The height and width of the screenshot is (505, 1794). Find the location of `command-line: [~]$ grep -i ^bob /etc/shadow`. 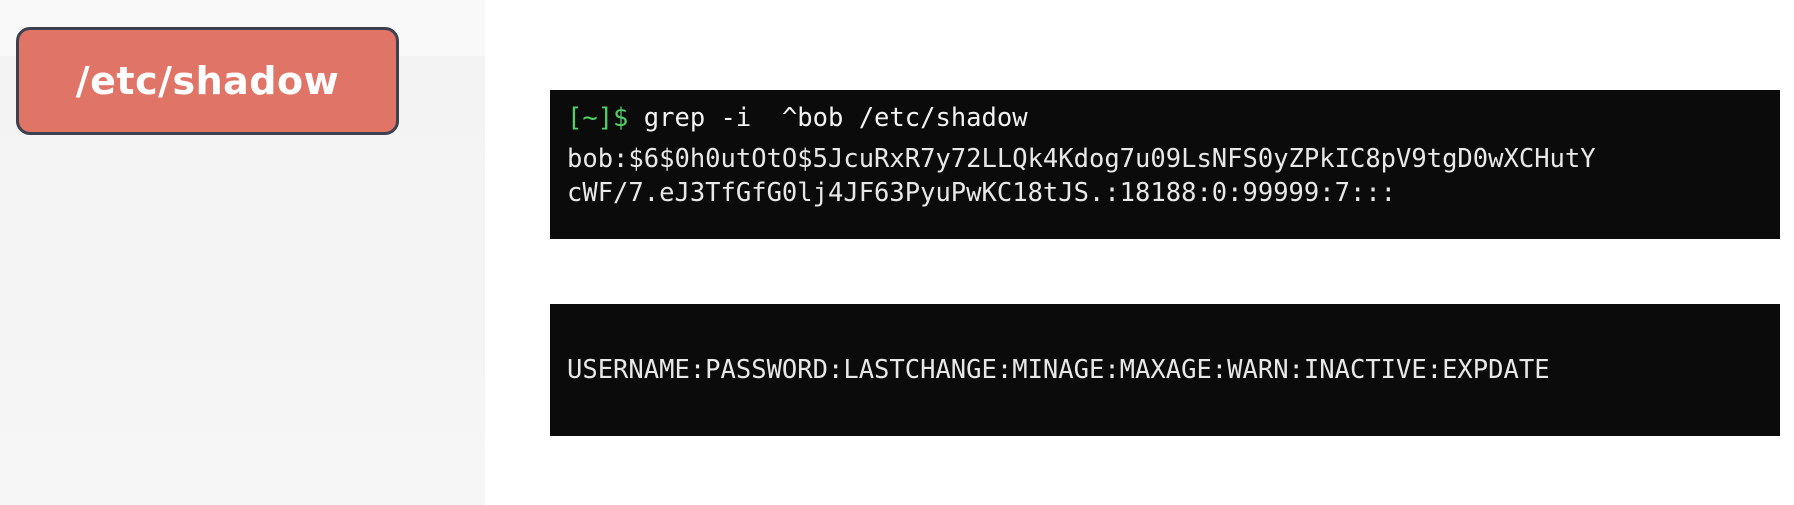

command-line: [~]$ grep -i ^bob /etc/shadow is located at coordinates (1173, 118).